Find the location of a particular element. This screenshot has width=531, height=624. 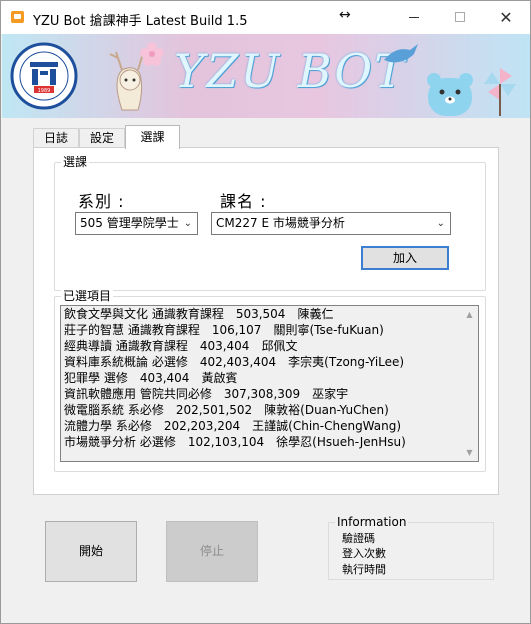

department-dropdown: 505 管理學院學士 ⌄ is located at coordinates (136, 223).